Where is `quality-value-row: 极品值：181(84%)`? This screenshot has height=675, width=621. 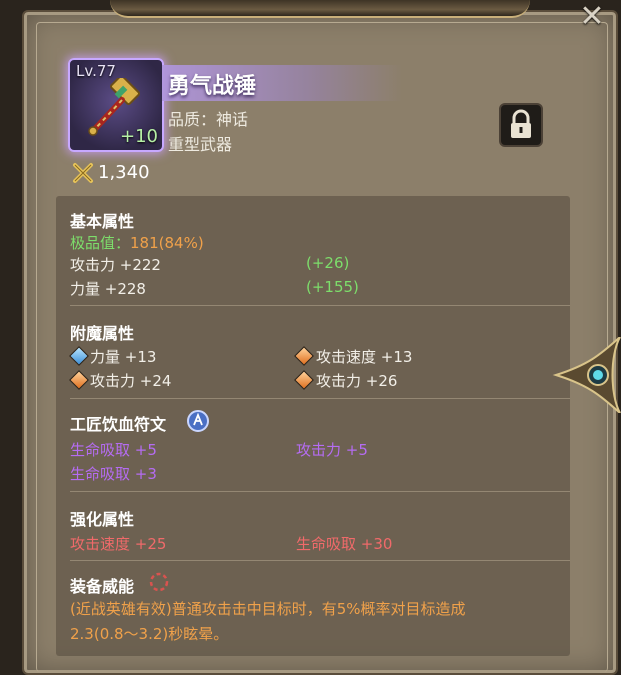
quality-value-row: 极品值：181(84%) is located at coordinates (137, 242).